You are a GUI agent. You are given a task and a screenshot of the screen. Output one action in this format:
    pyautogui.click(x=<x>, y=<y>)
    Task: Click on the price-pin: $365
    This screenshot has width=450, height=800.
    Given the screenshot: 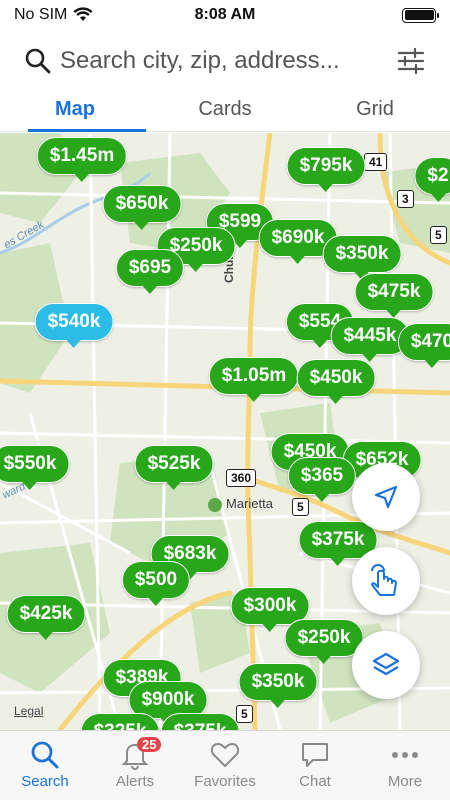 What is the action you would take?
    pyautogui.click(x=322, y=476)
    